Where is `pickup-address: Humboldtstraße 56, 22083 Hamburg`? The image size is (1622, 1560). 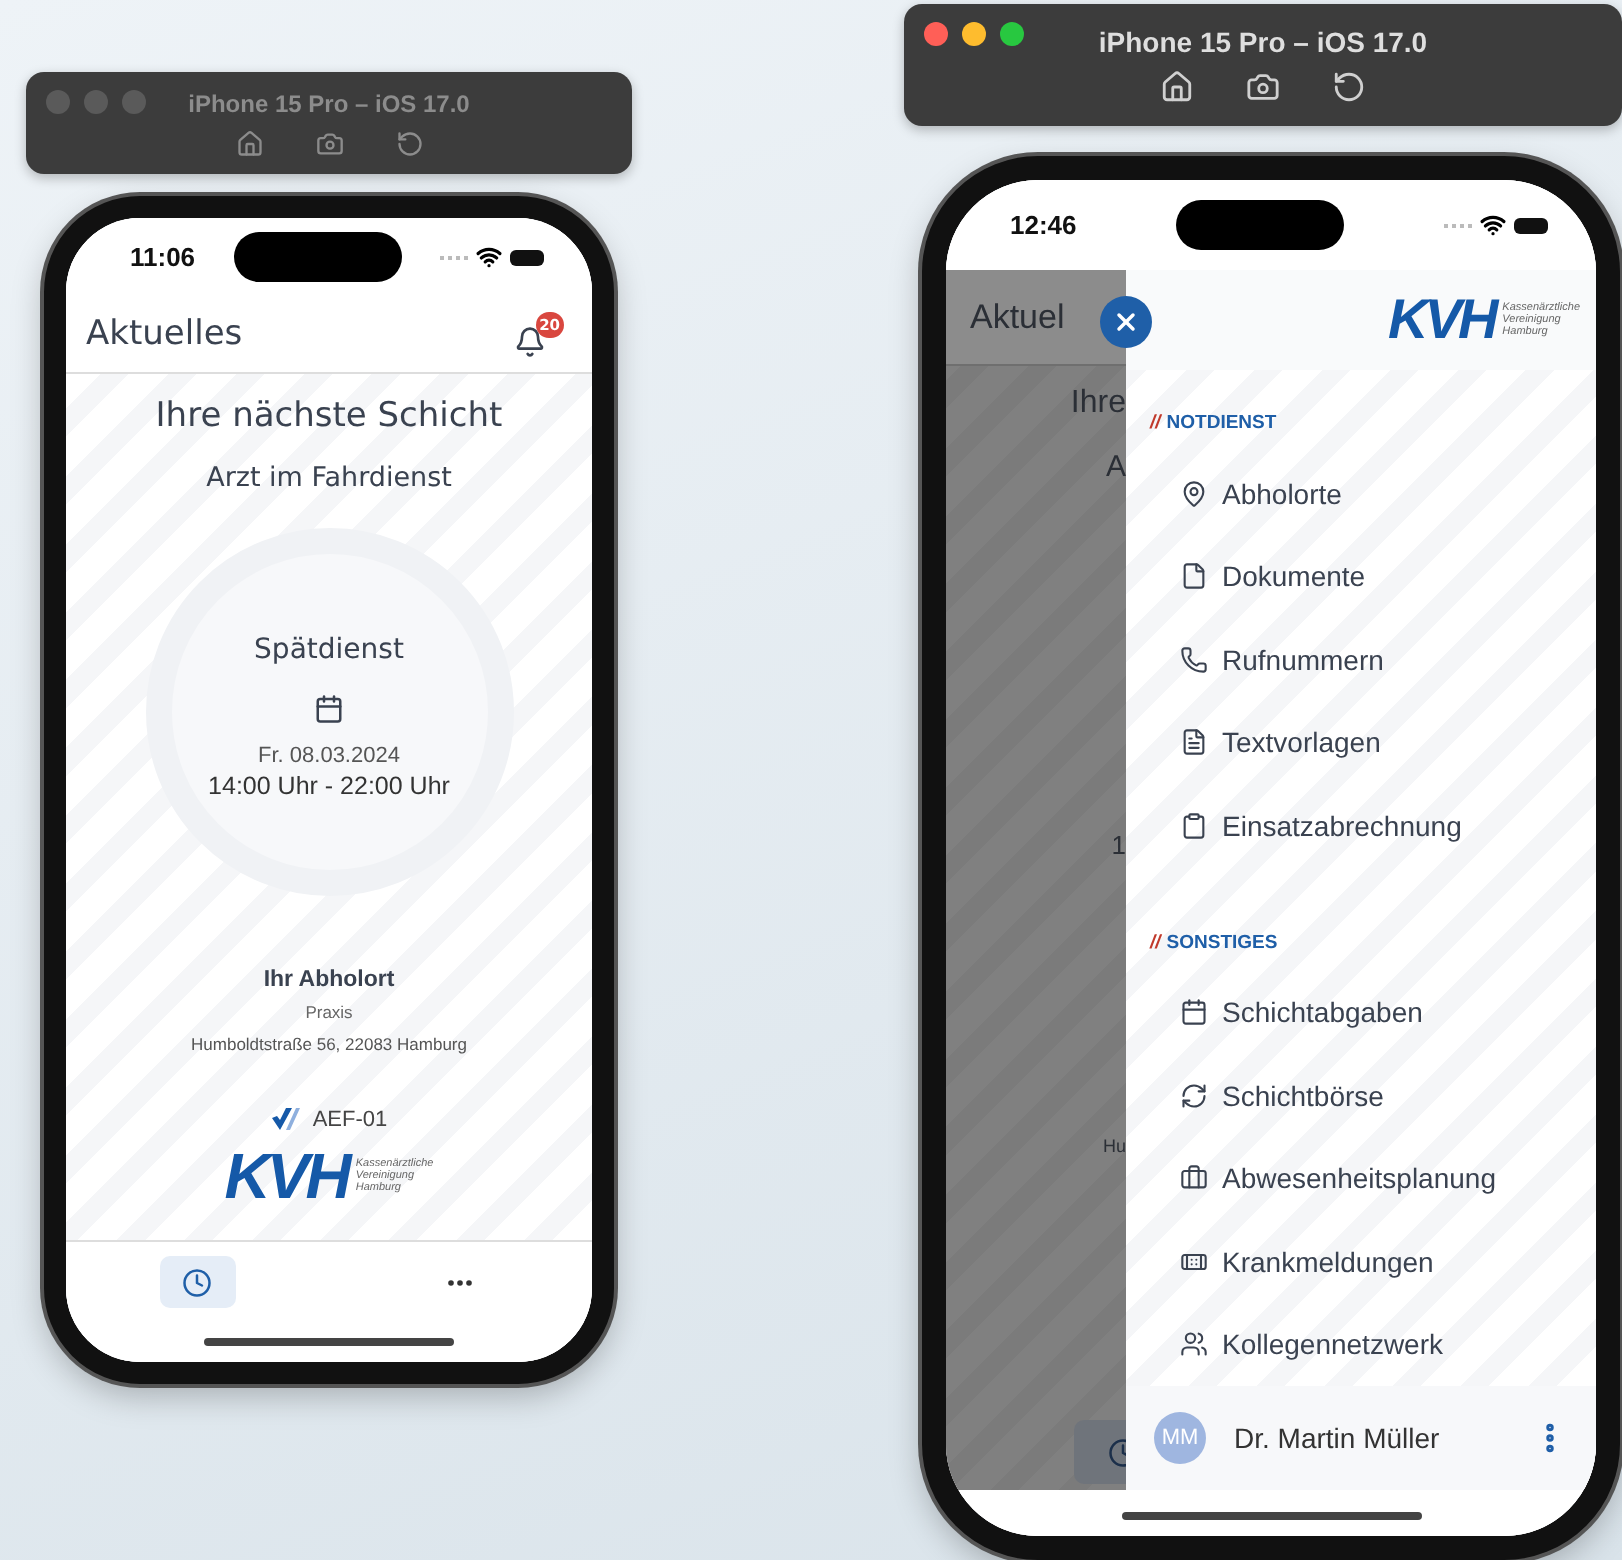 pickup-address: Humboldtstraße 56, 22083 Hamburg is located at coordinates (329, 1044).